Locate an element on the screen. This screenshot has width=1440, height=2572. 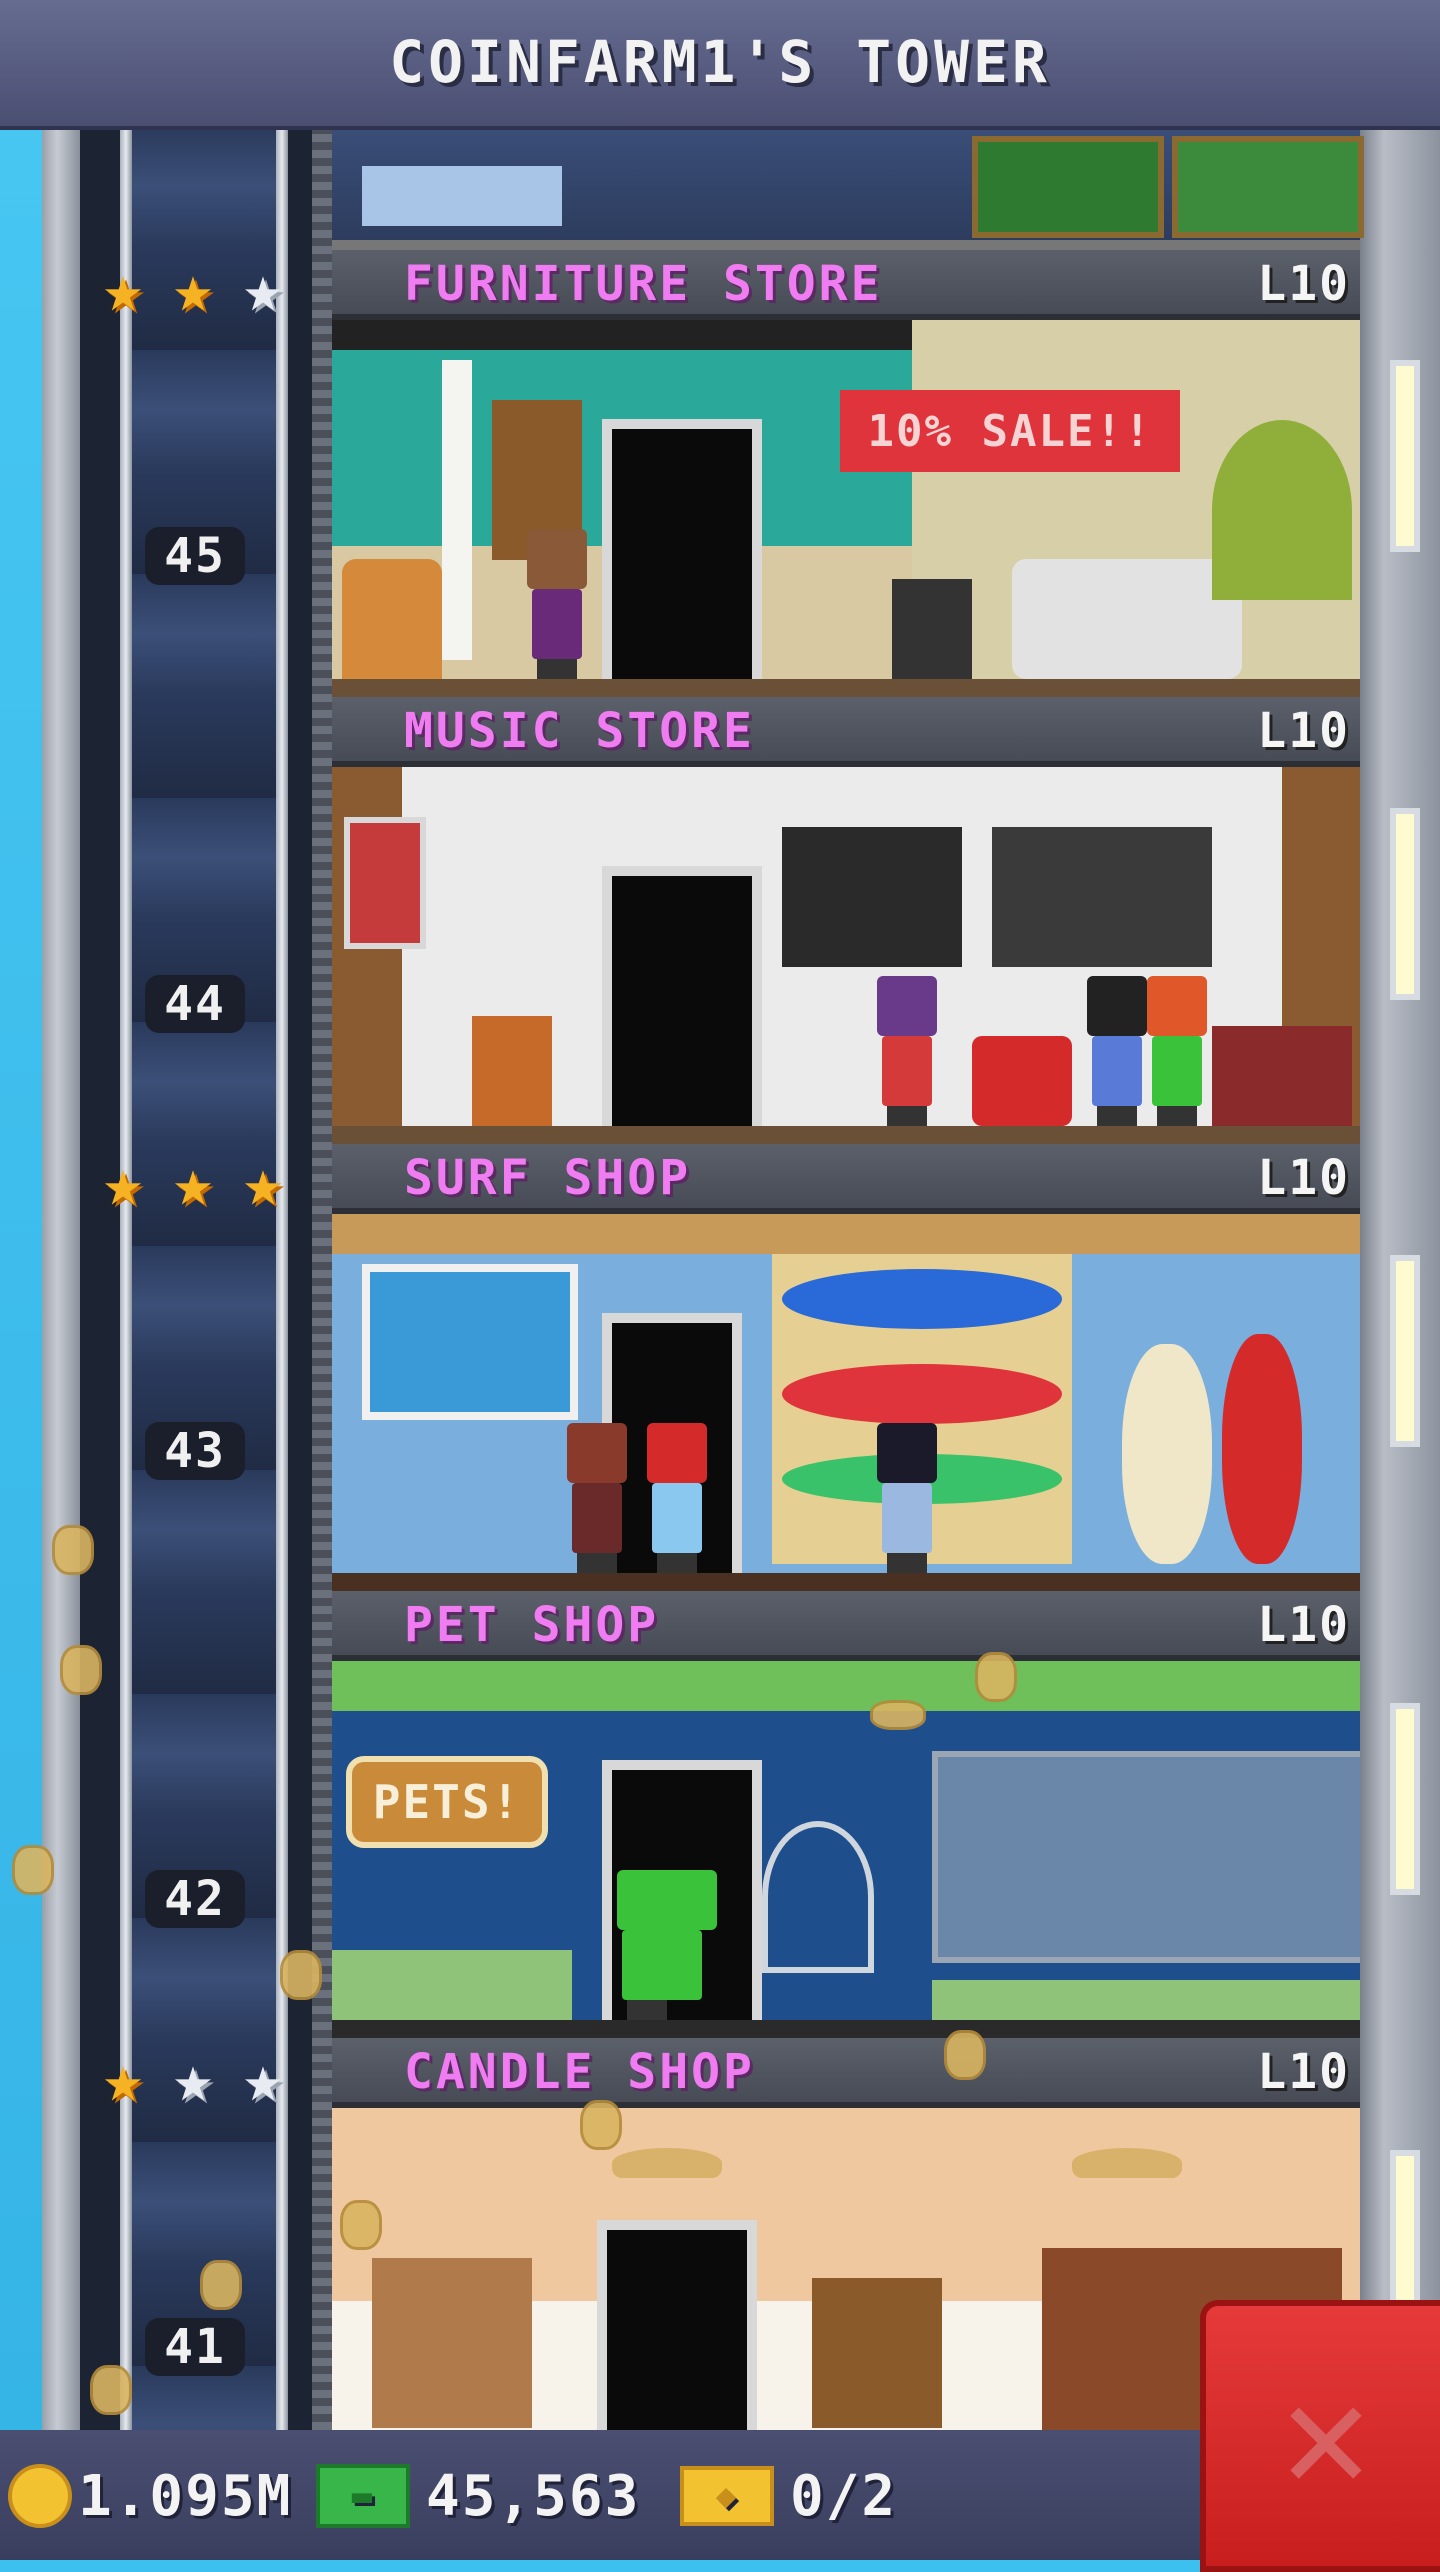
desk is located at coordinates (462, 196).